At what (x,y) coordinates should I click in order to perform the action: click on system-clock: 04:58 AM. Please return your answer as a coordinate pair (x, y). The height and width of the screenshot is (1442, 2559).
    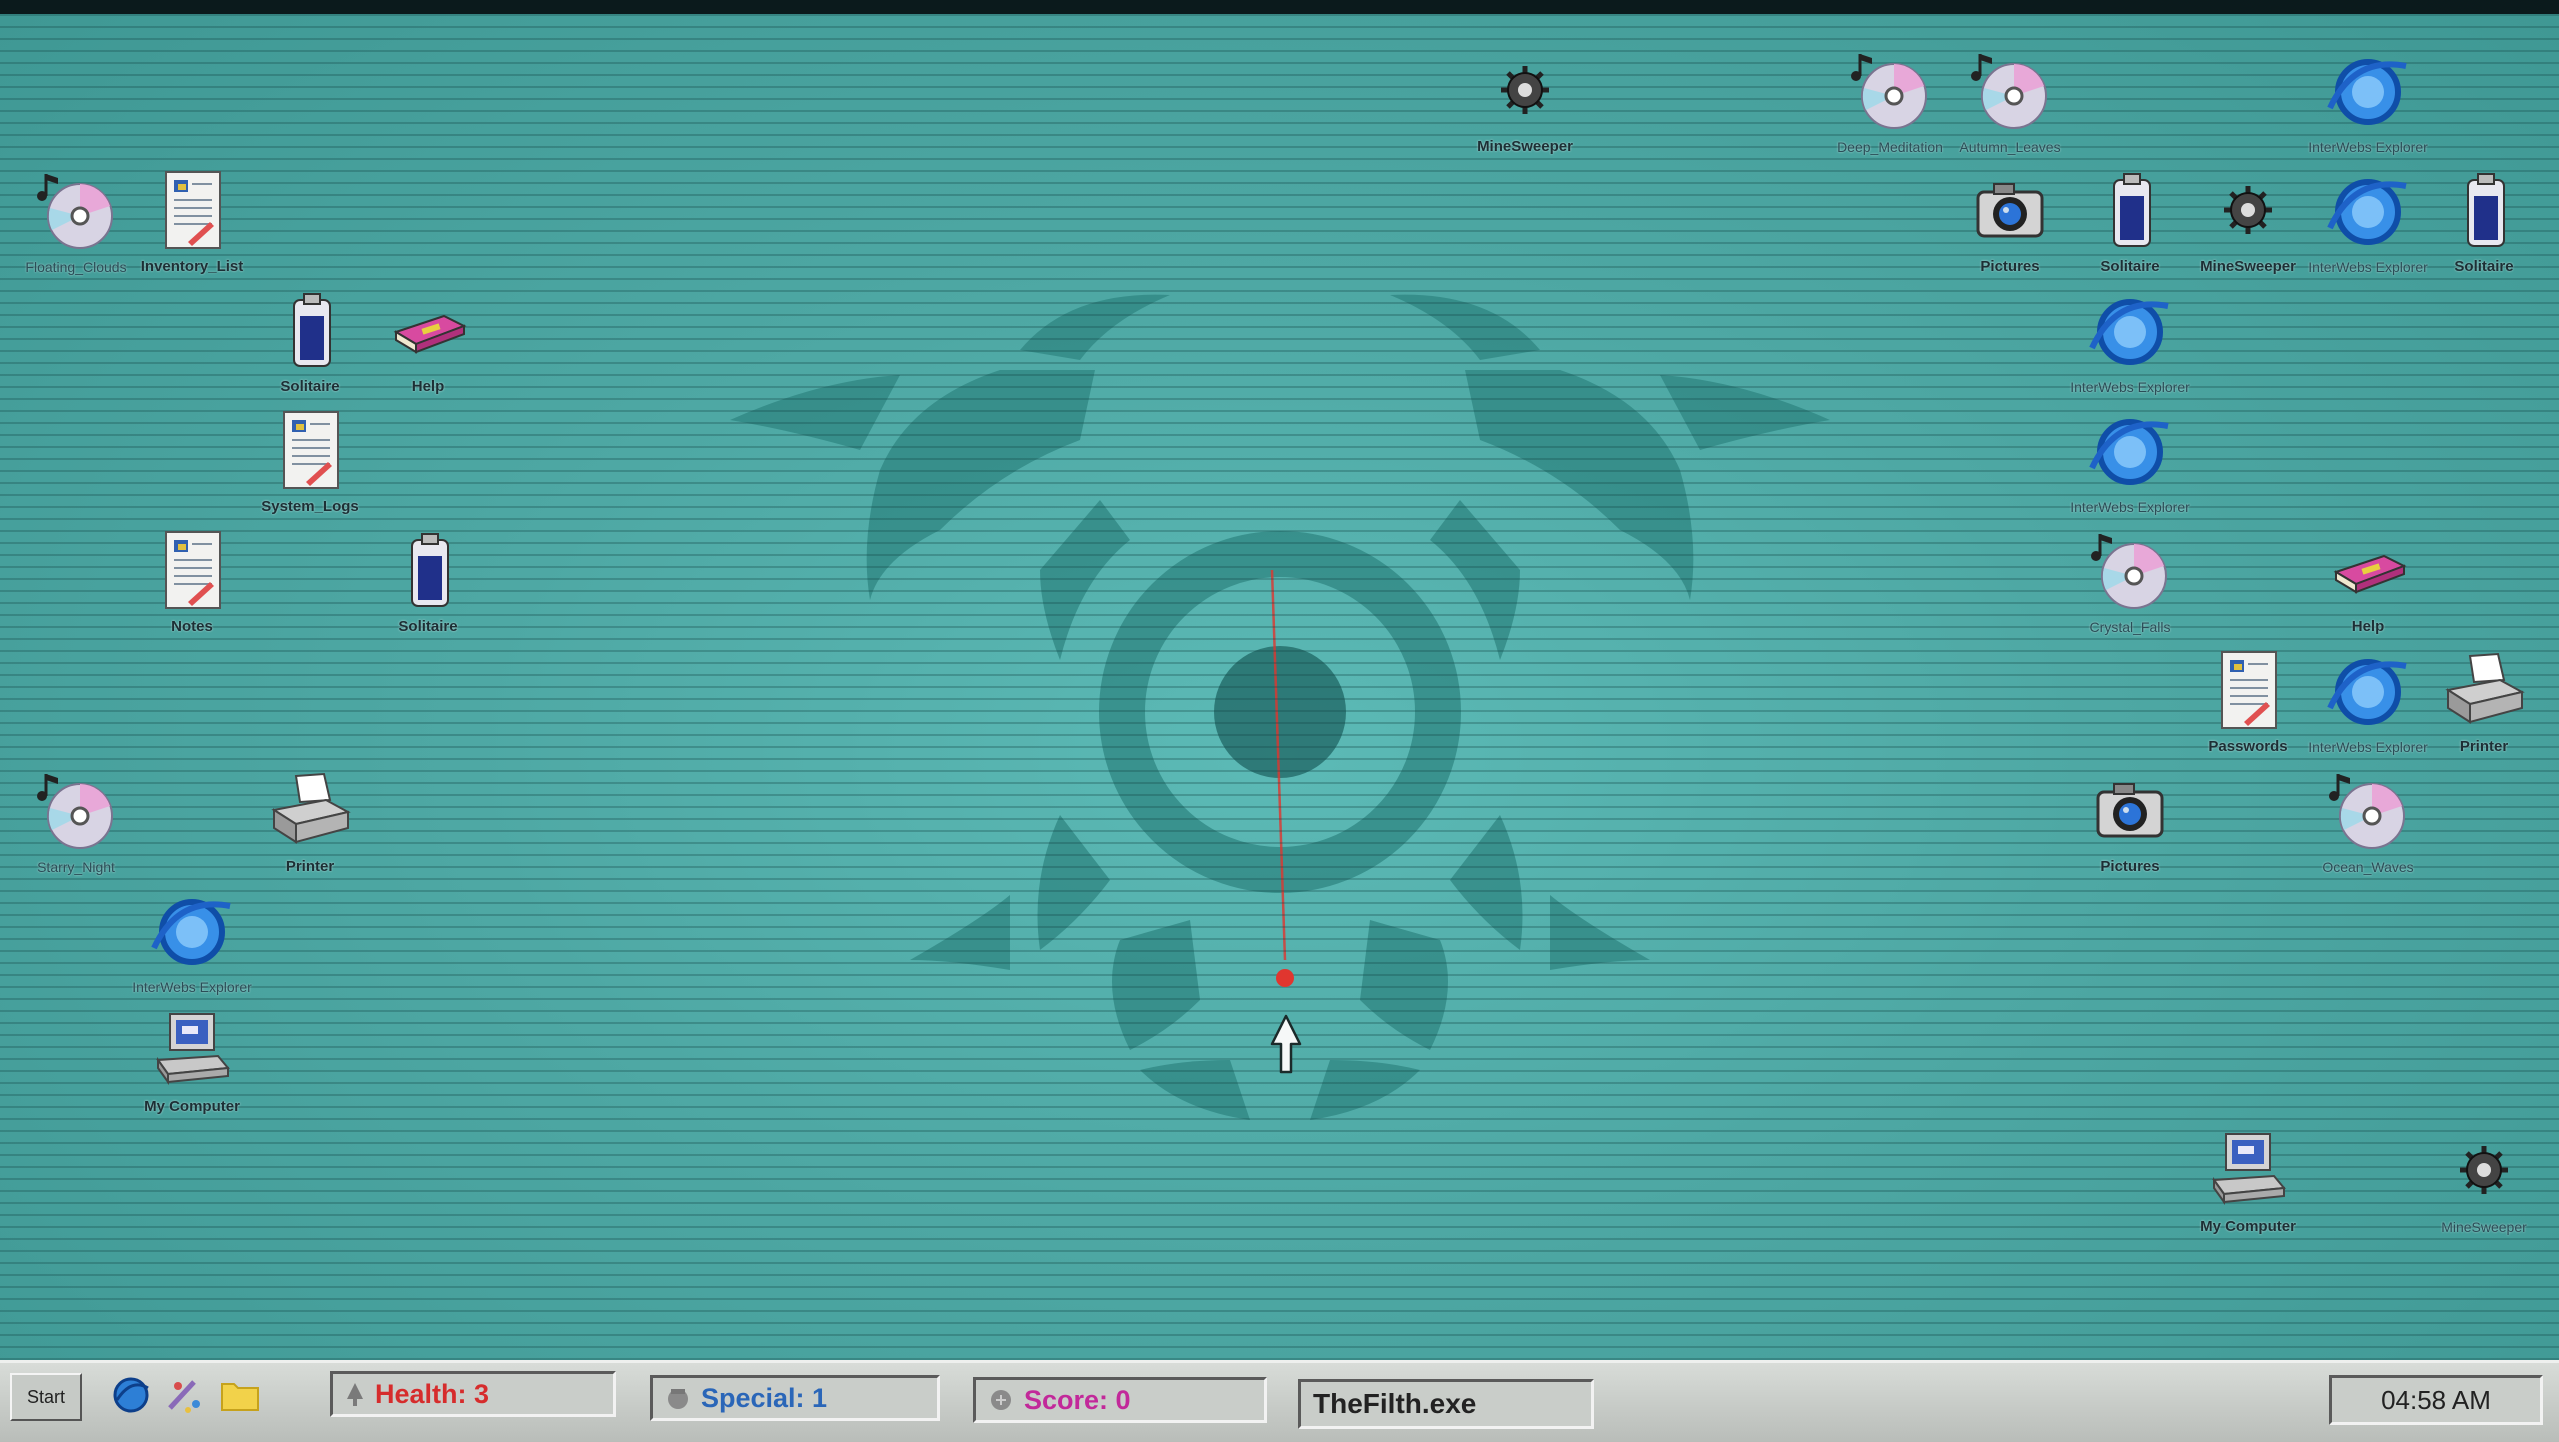
    Looking at the image, I should click on (2436, 1400).